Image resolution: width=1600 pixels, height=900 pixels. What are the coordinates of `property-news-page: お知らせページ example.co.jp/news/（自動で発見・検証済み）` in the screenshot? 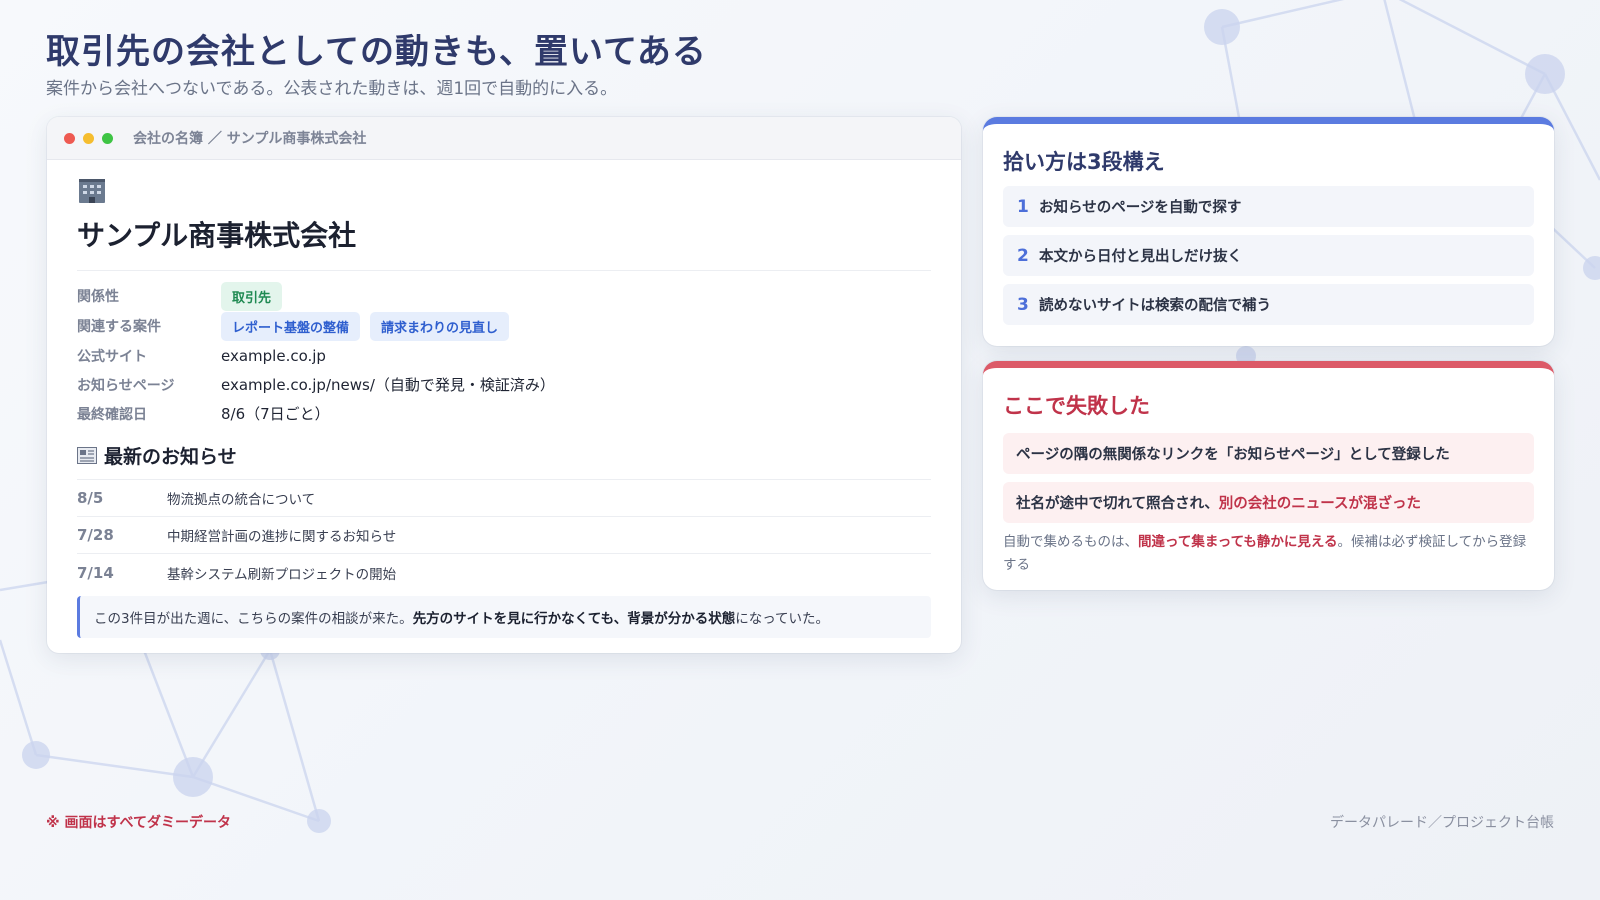 It's located at (504, 384).